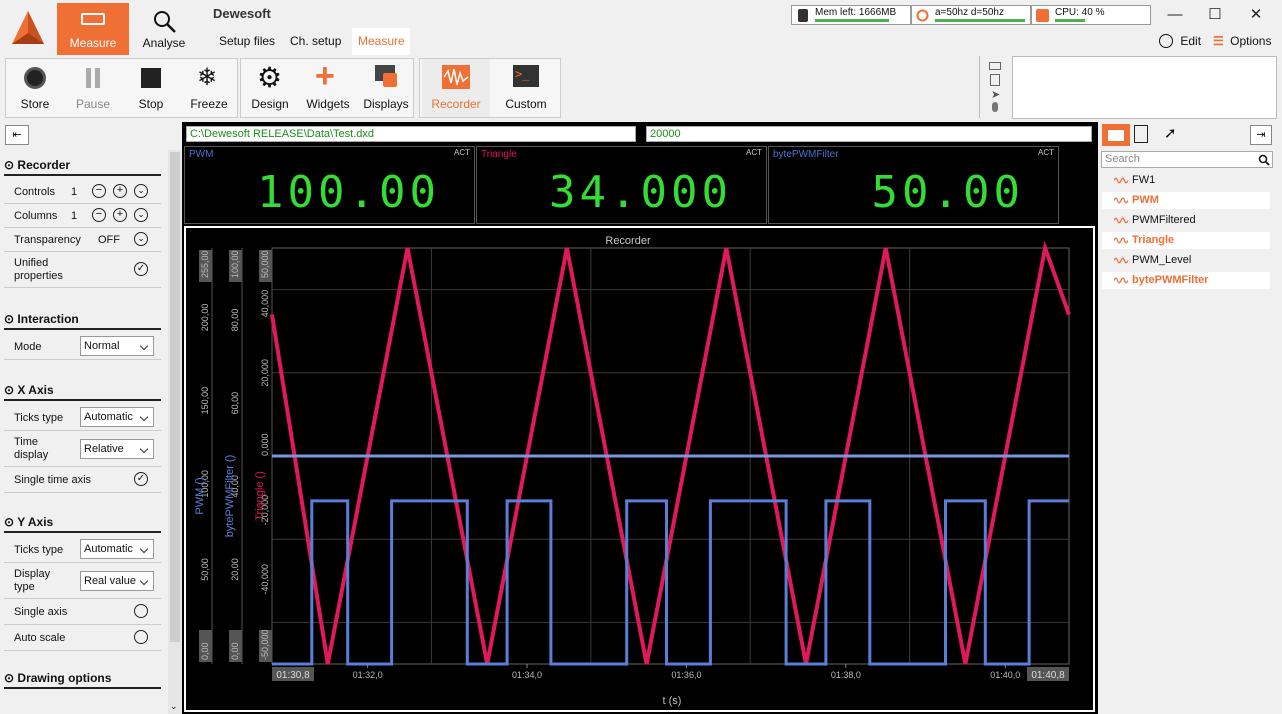 Image resolution: width=1282 pixels, height=714 pixels. I want to click on channel-item: PWM_Level, so click(1186, 260).